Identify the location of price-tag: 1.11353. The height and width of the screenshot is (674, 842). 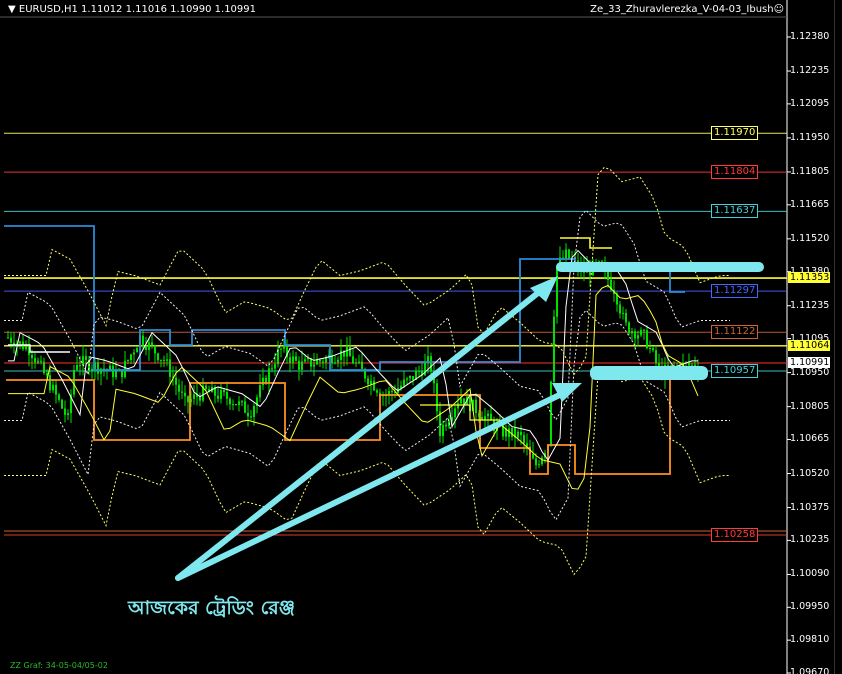
(809, 278).